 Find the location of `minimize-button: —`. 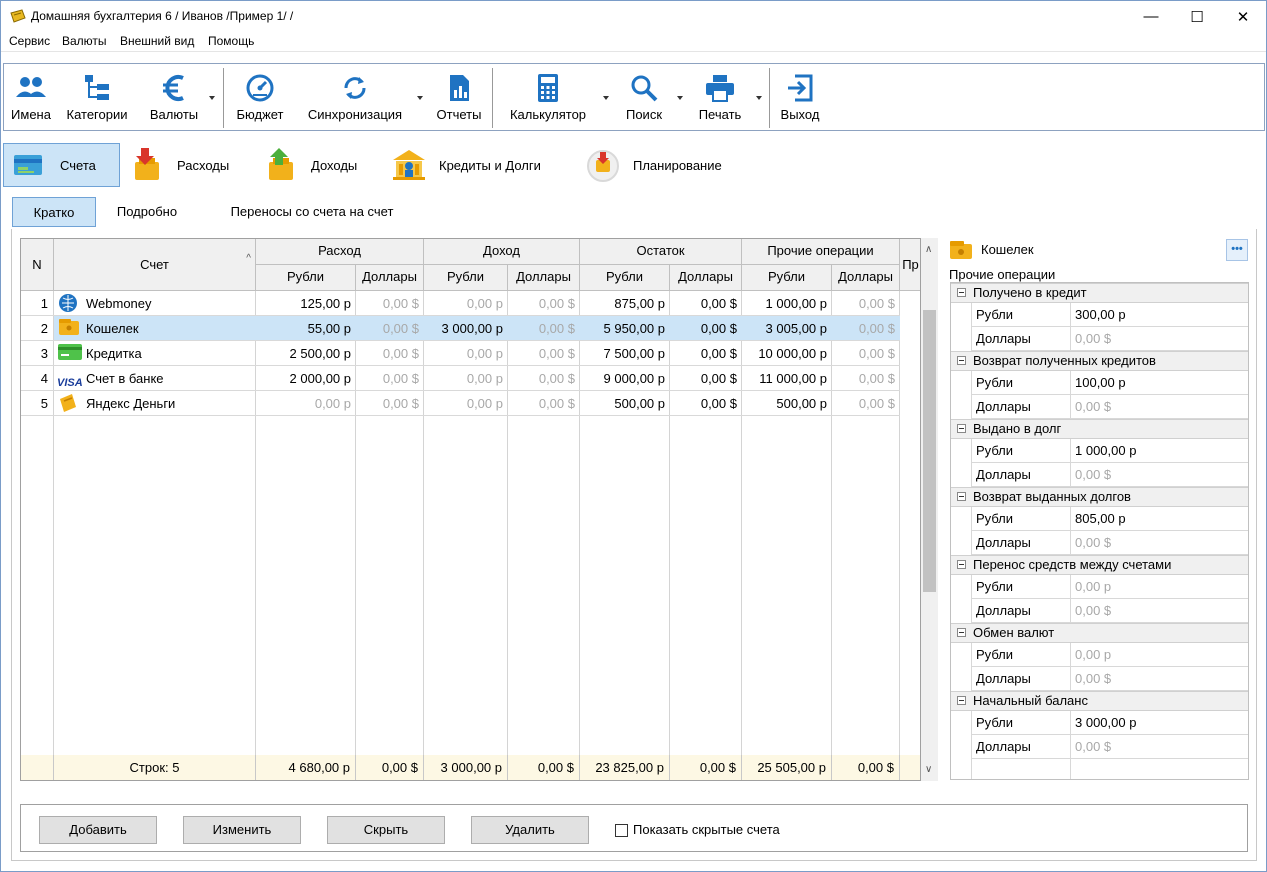

minimize-button: — is located at coordinates (1151, 16).